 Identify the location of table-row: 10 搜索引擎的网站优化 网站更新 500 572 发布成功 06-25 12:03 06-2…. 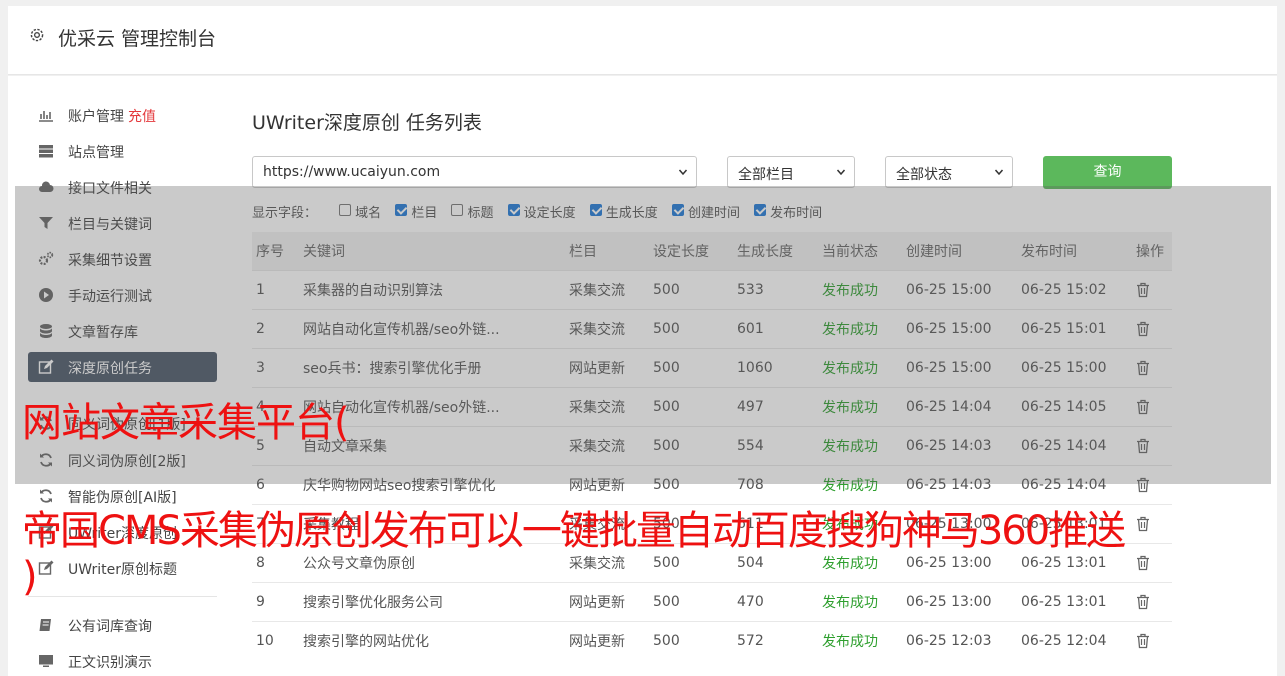
(712, 640).